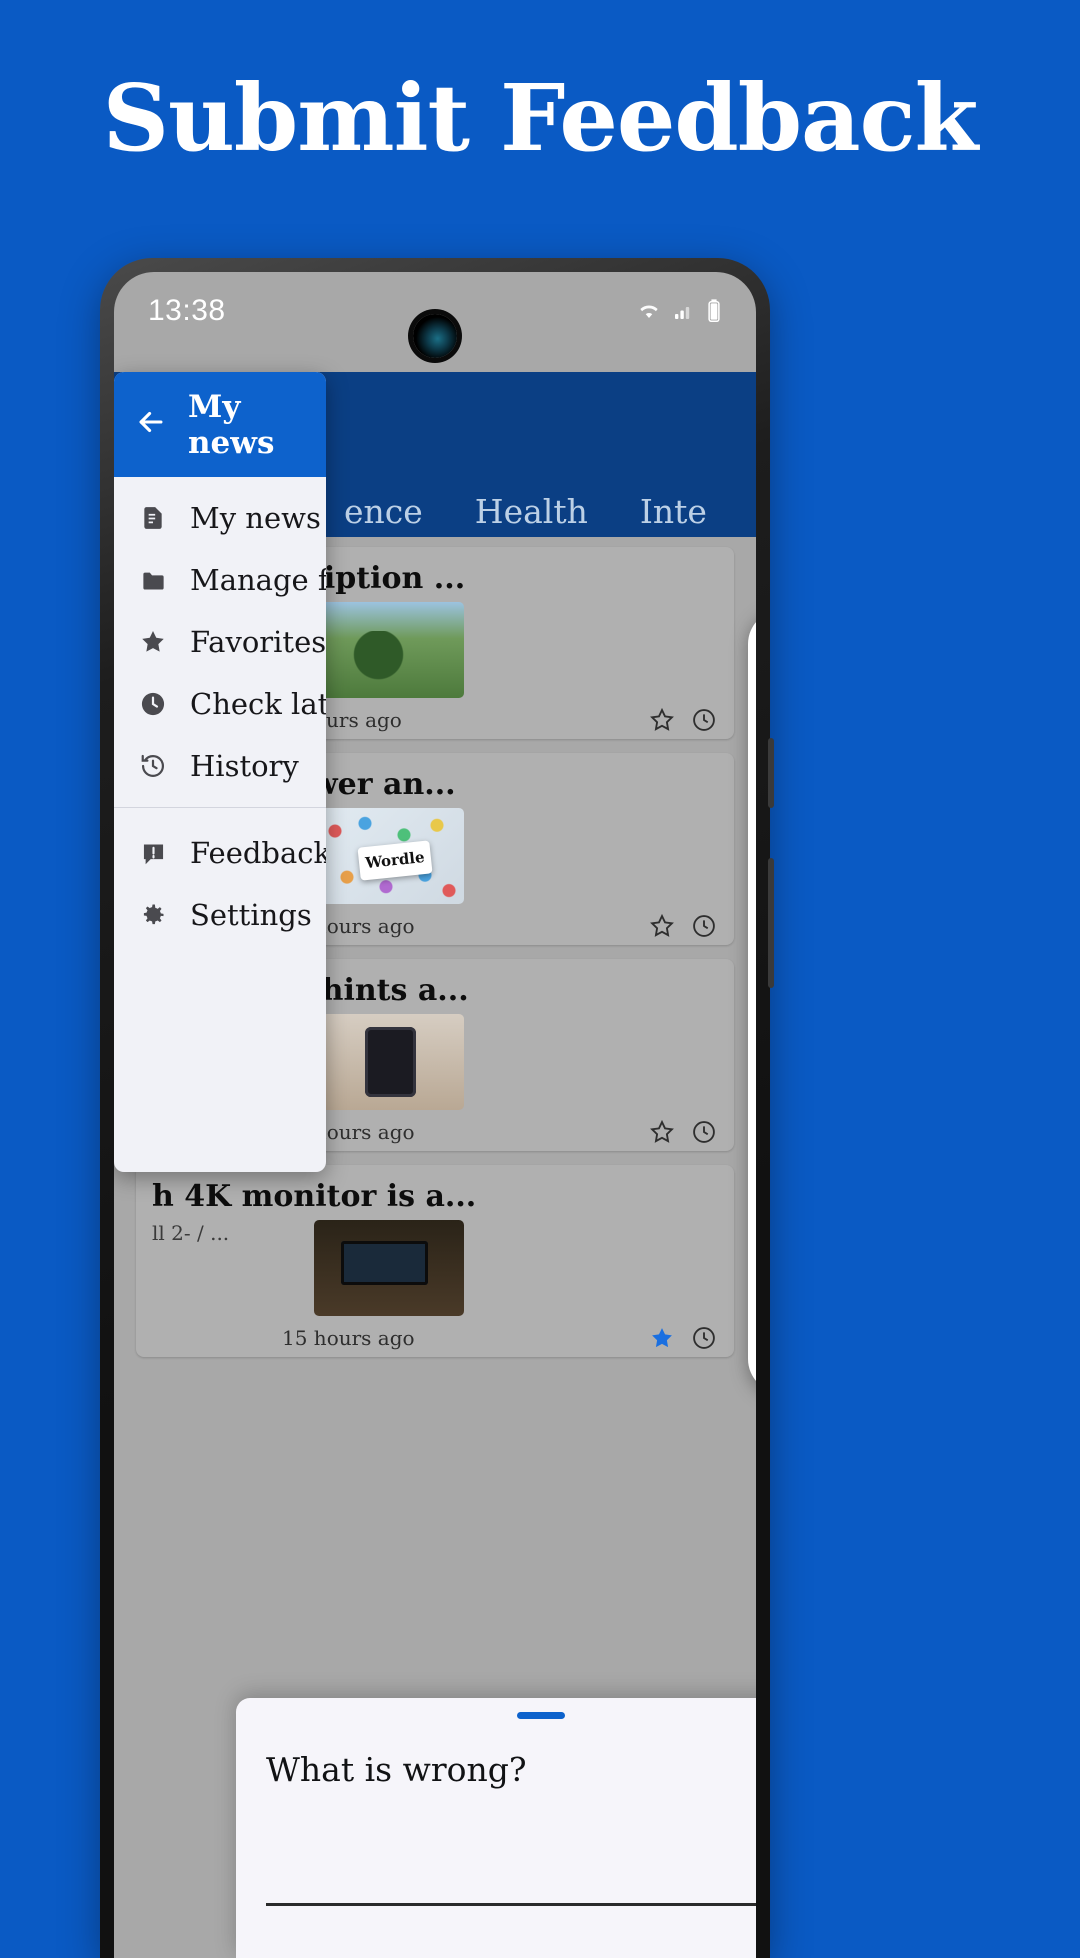  I want to click on tab-science: ence, so click(383, 511).